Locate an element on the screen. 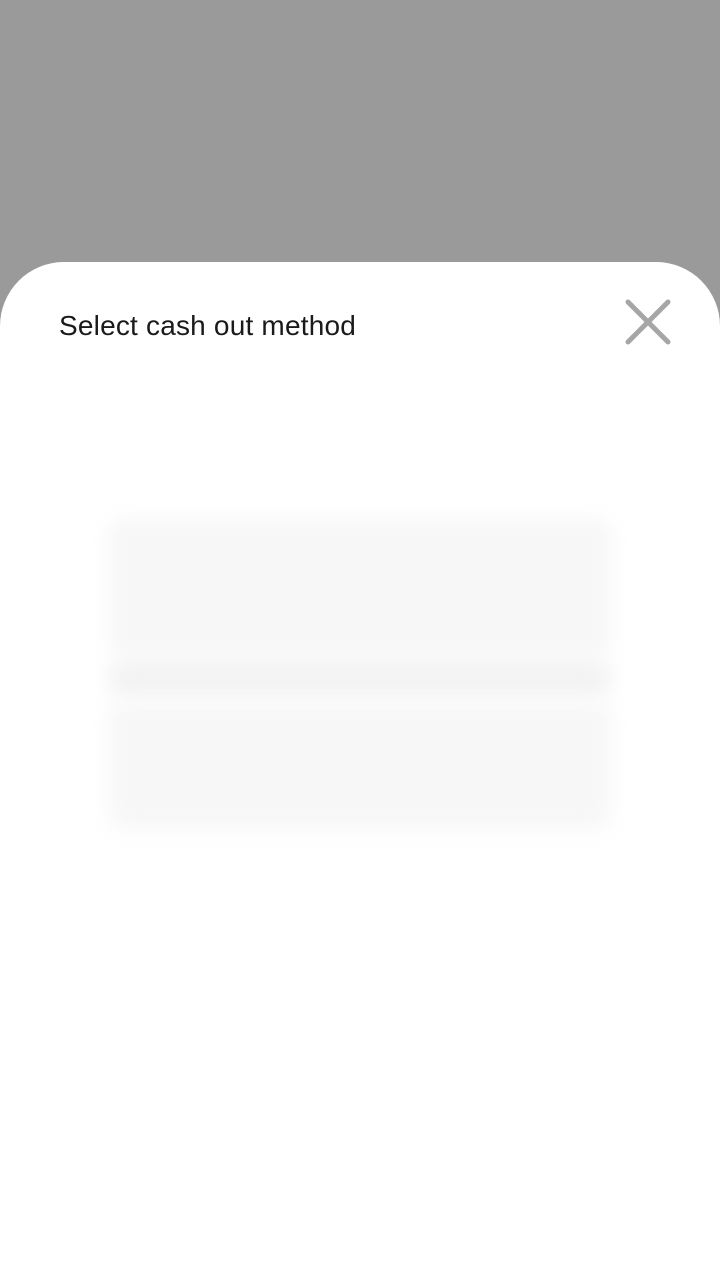 The width and height of the screenshot is (720, 1280). close-button is located at coordinates (648, 322).